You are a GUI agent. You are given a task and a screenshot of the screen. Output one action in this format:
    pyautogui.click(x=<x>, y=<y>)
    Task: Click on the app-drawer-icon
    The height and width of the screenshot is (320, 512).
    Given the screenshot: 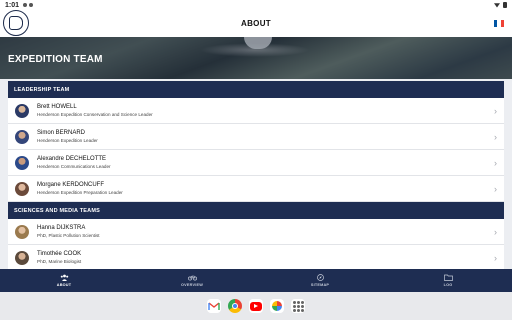 What is the action you would take?
    pyautogui.click(x=298, y=306)
    